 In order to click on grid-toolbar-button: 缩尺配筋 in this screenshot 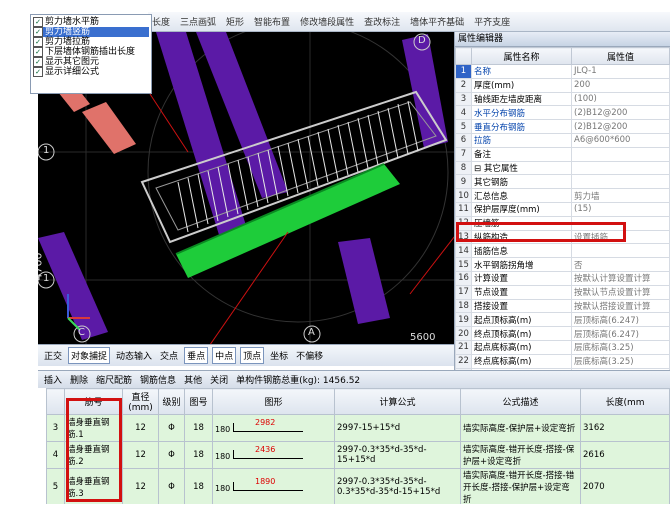, I will do `click(114, 379)`.